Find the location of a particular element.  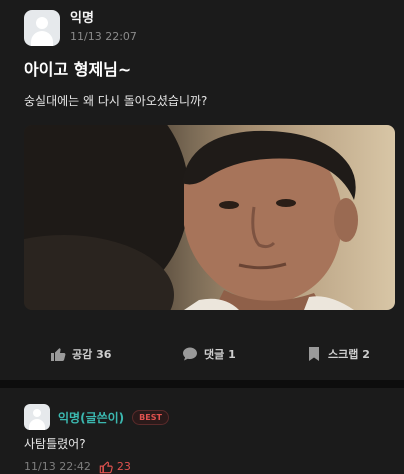

comment-like-count: 23 is located at coordinates (123, 466).